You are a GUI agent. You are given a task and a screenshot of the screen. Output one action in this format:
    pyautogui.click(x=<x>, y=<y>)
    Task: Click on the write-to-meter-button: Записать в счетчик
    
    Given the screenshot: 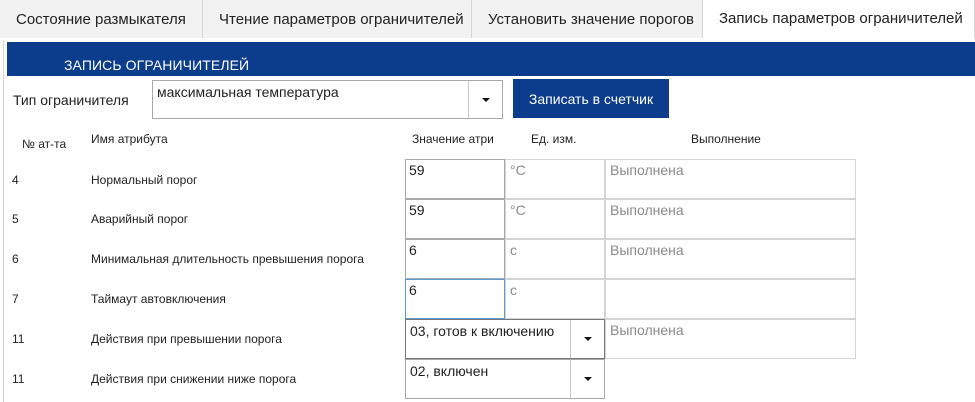 What is the action you would take?
    pyautogui.click(x=591, y=98)
    